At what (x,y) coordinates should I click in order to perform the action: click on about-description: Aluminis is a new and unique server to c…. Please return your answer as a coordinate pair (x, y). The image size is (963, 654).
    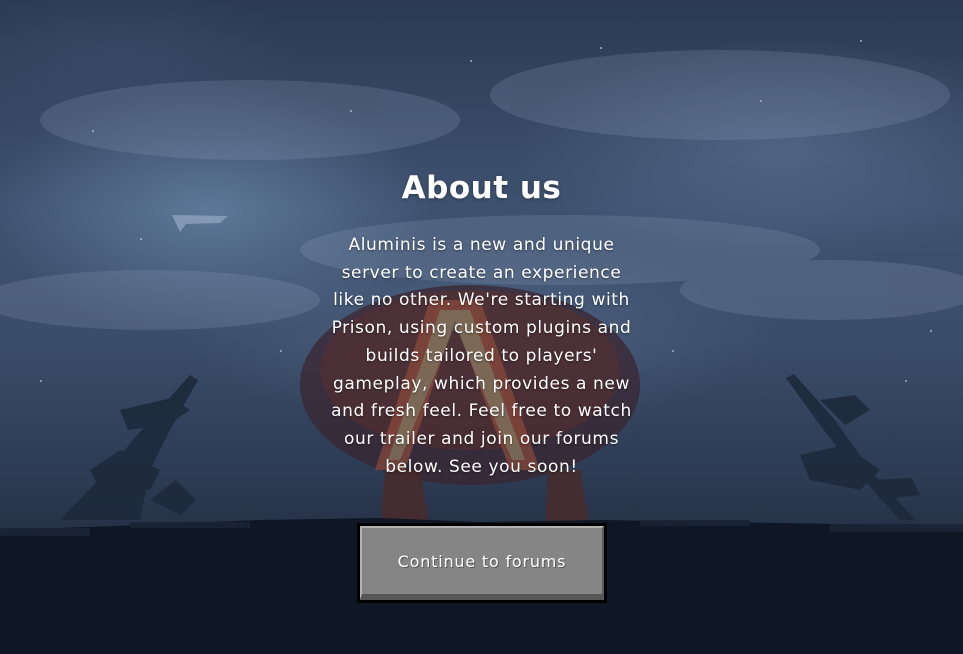
    Looking at the image, I should click on (481, 356).